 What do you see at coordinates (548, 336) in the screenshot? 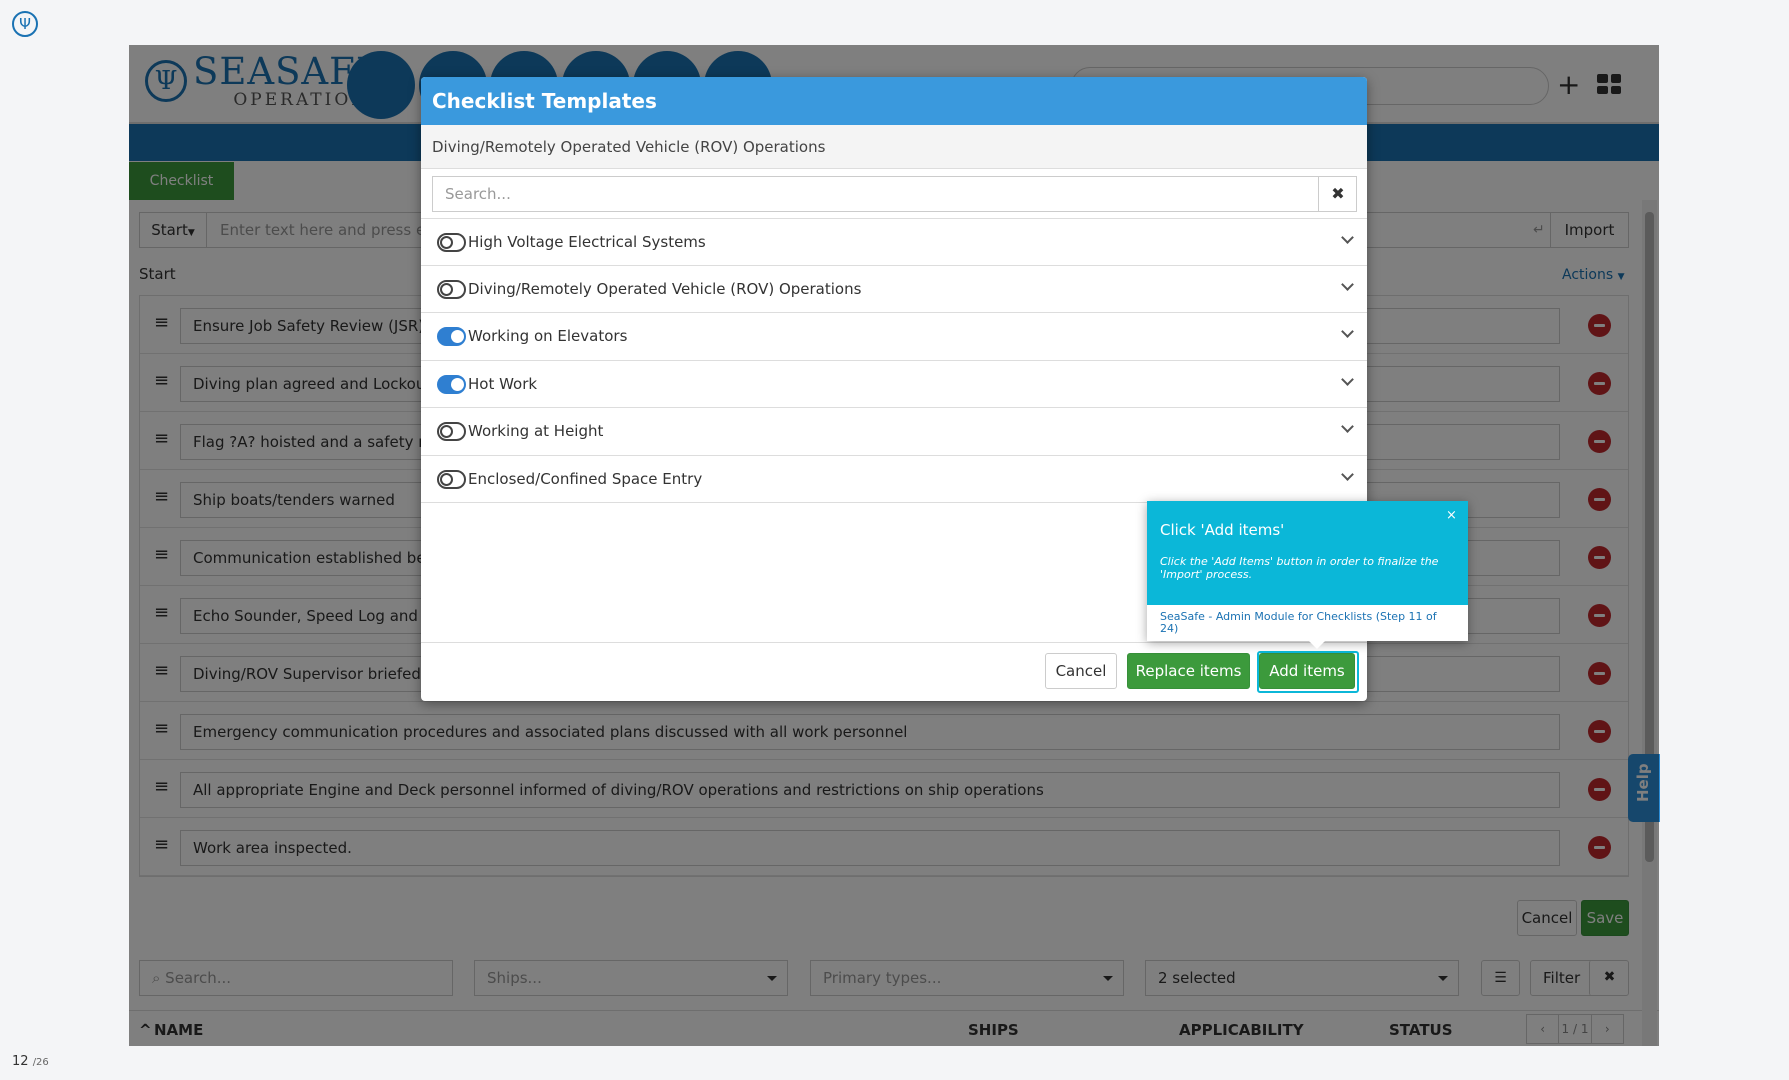
I see `template-label: Working on Elevators` at bounding box center [548, 336].